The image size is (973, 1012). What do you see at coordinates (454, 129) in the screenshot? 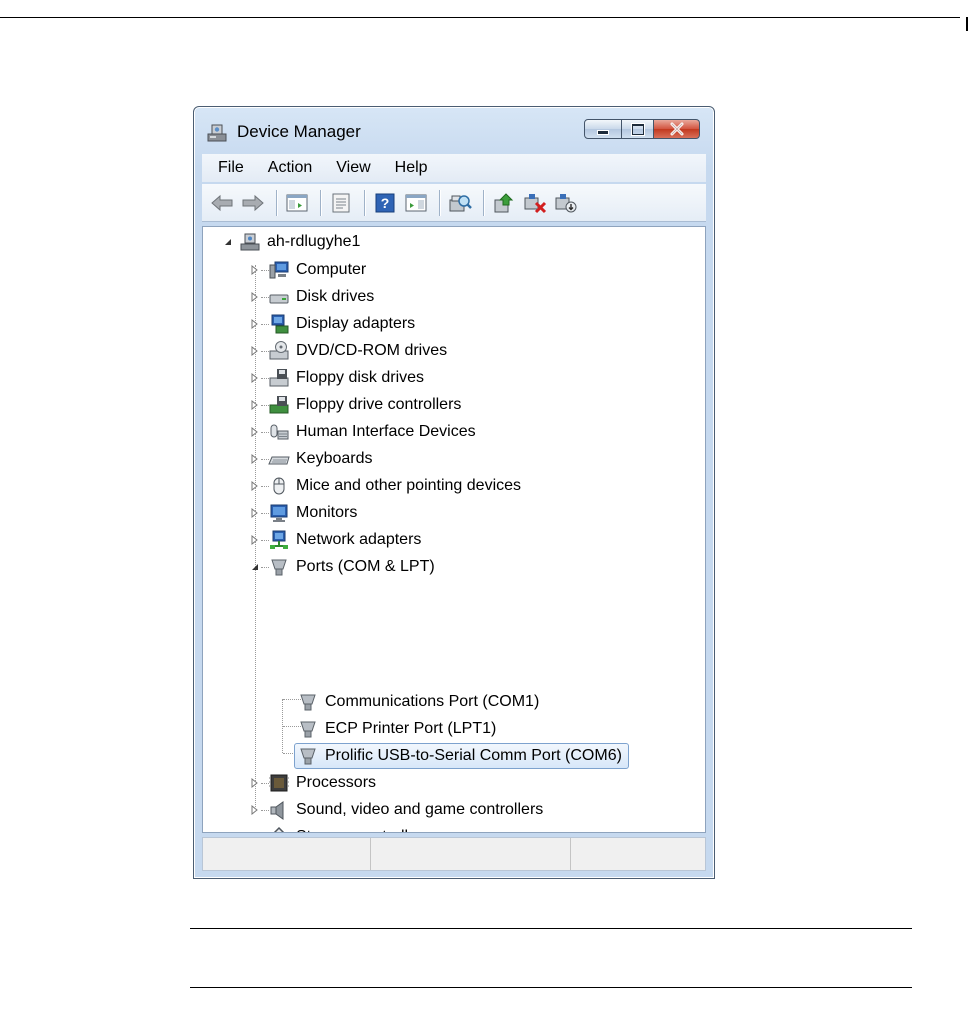
I see `title-bar: Device Manager` at bounding box center [454, 129].